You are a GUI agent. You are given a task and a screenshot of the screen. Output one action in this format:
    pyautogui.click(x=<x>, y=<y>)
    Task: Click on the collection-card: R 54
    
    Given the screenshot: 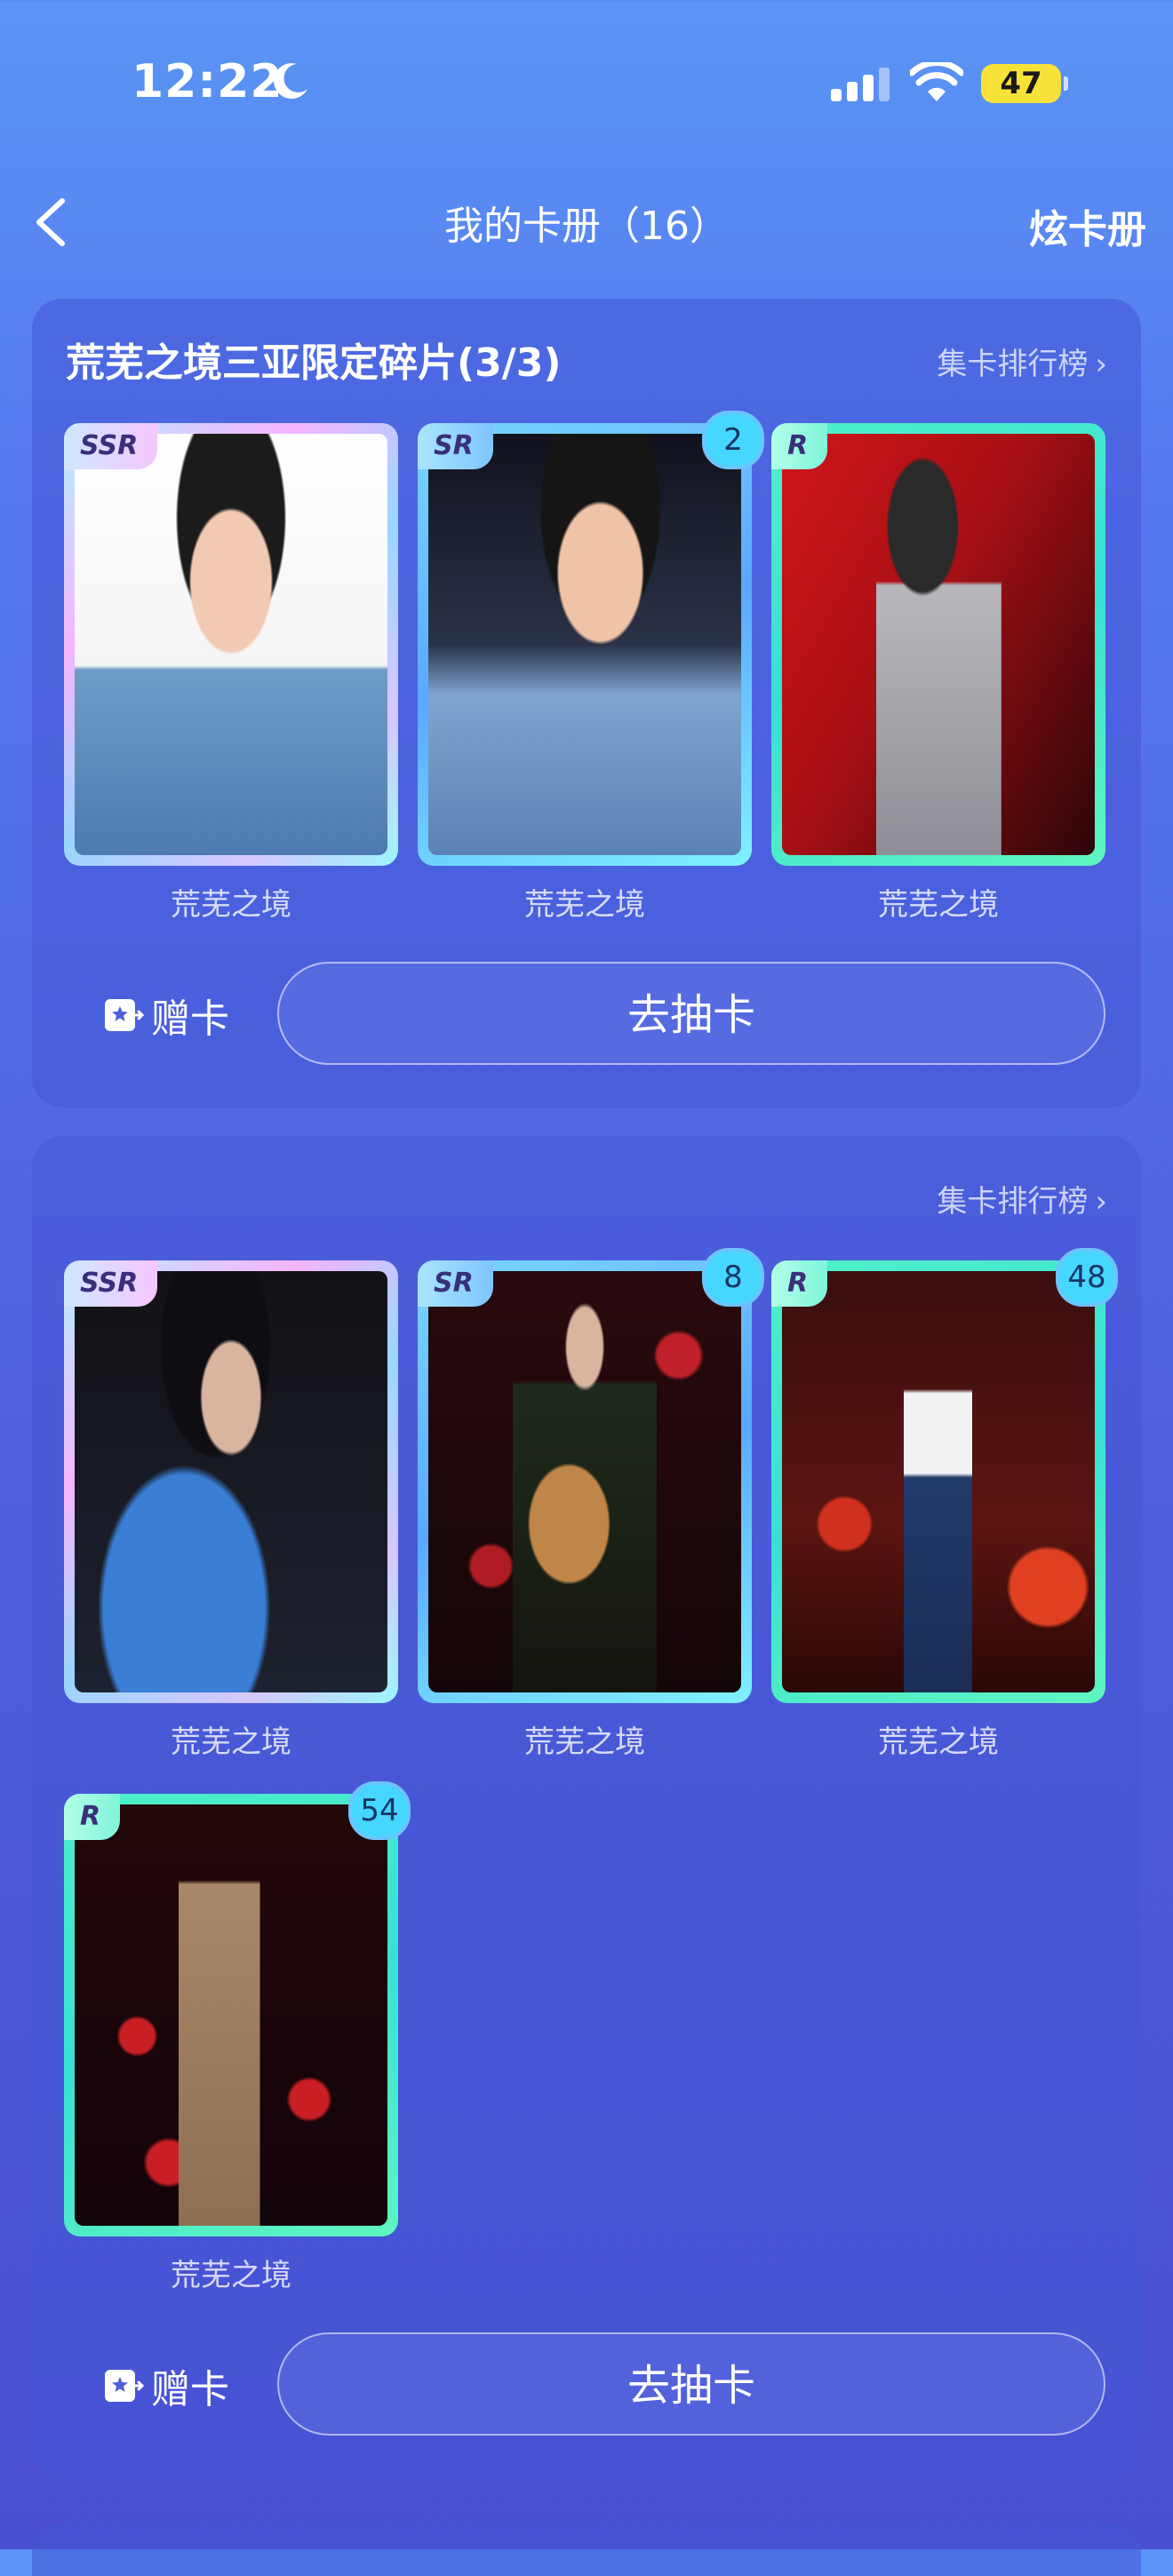 What is the action you would take?
    pyautogui.click(x=237, y=2008)
    